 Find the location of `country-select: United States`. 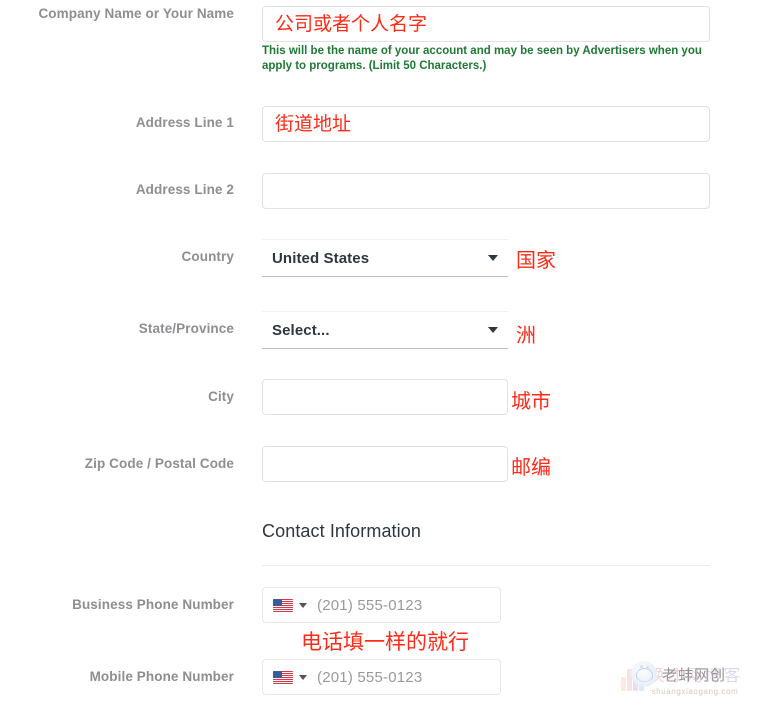

country-select: United States is located at coordinates (385, 258).